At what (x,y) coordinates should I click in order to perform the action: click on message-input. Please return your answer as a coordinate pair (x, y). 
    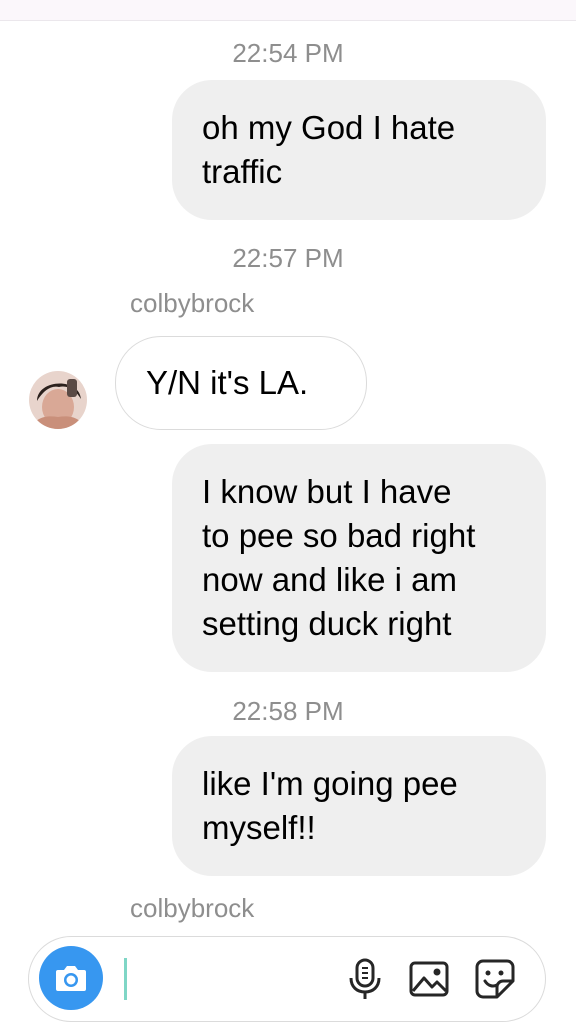
    Looking at the image, I should click on (236, 980).